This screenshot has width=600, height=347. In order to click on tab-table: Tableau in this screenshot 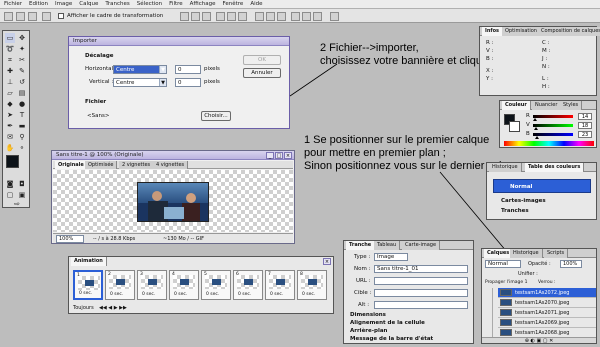, I will do `click(387, 245)`.